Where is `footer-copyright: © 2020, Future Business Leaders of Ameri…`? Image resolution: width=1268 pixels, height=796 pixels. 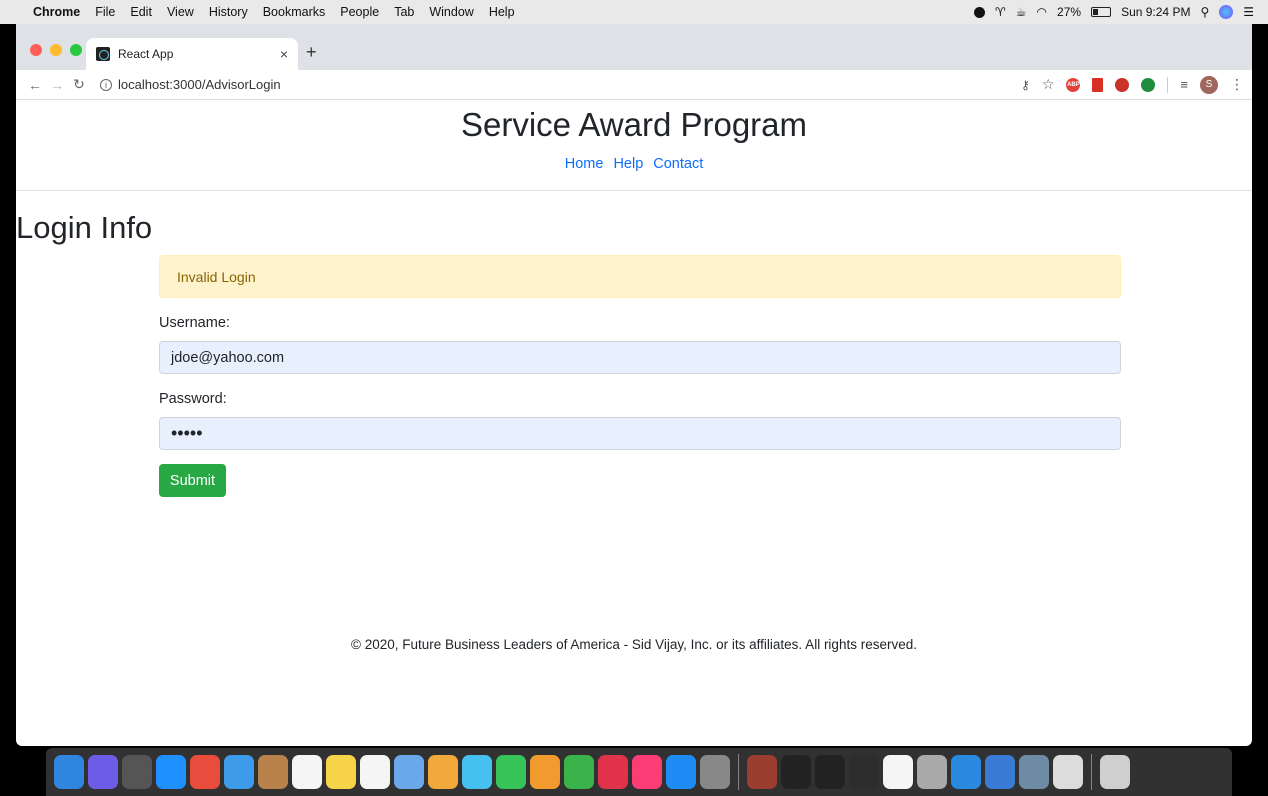
footer-copyright: © 2020, Future Business Leaders of Ameri… is located at coordinates (634, 644).